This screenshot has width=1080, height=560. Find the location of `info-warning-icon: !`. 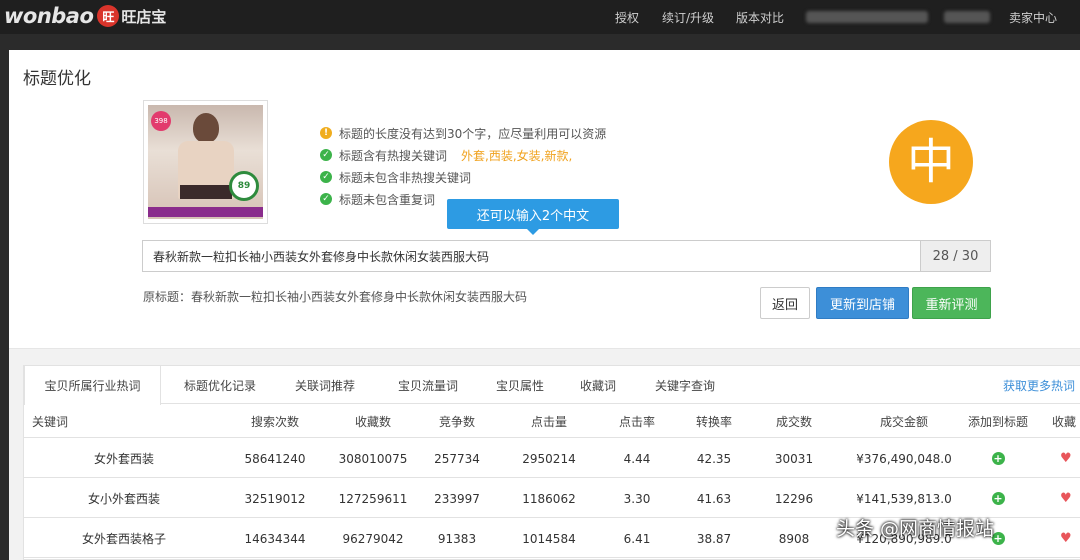

info-warning-icon: ! is located at coordinates (326, 133).